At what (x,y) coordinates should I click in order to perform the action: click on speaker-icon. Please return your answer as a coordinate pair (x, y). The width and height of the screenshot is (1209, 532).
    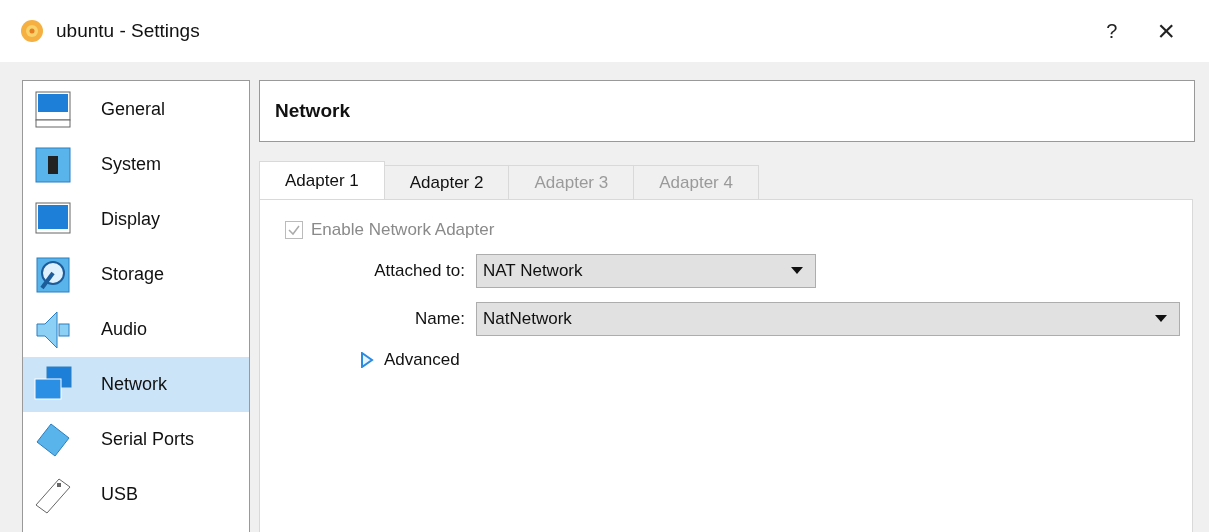
    Looking at the image, I should click on (53, 329).